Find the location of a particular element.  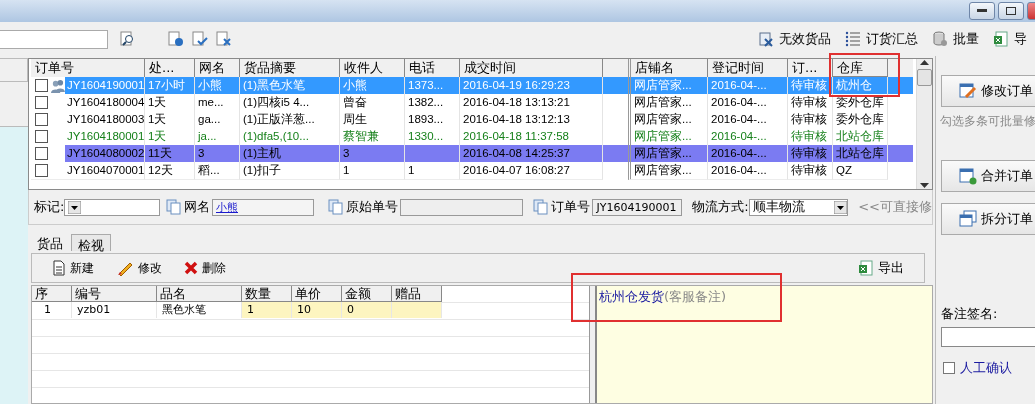

column-header: 数量 is located at coordinates (267, 294).